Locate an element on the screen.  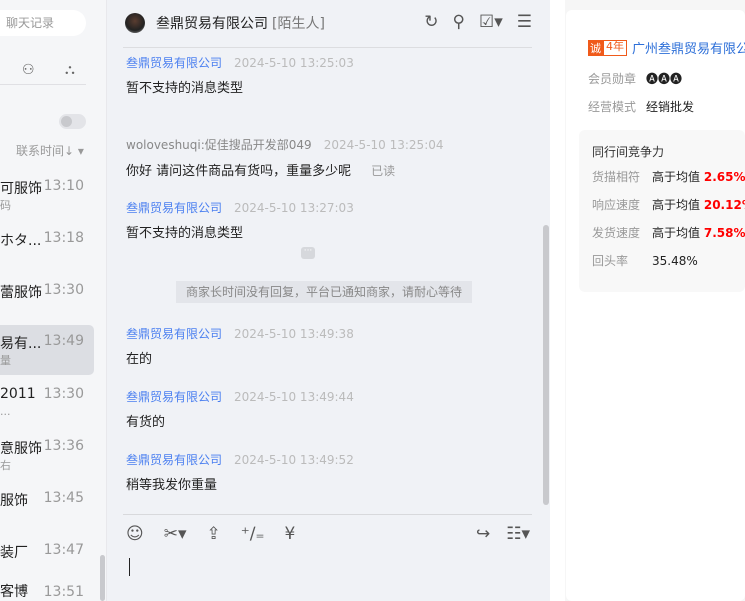
message-time: 2024-5-10 13:49:38 is located at coordinates (294, 334).